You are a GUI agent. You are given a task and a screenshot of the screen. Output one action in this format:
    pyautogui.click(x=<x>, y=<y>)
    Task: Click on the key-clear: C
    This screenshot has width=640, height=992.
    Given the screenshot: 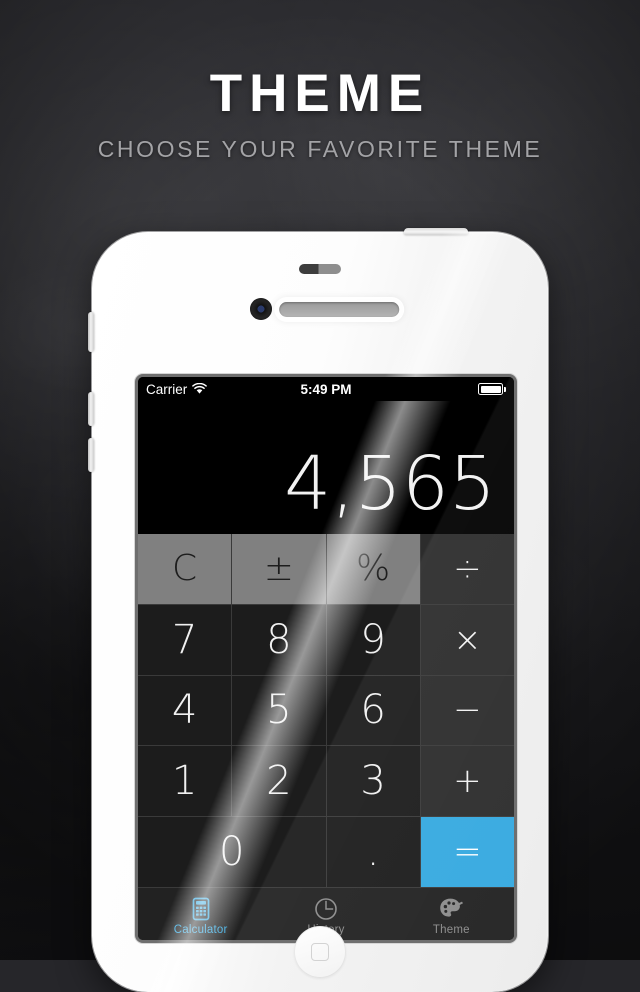 What is the action you would take?
    pyautogui.click(x=185, y=569)
    